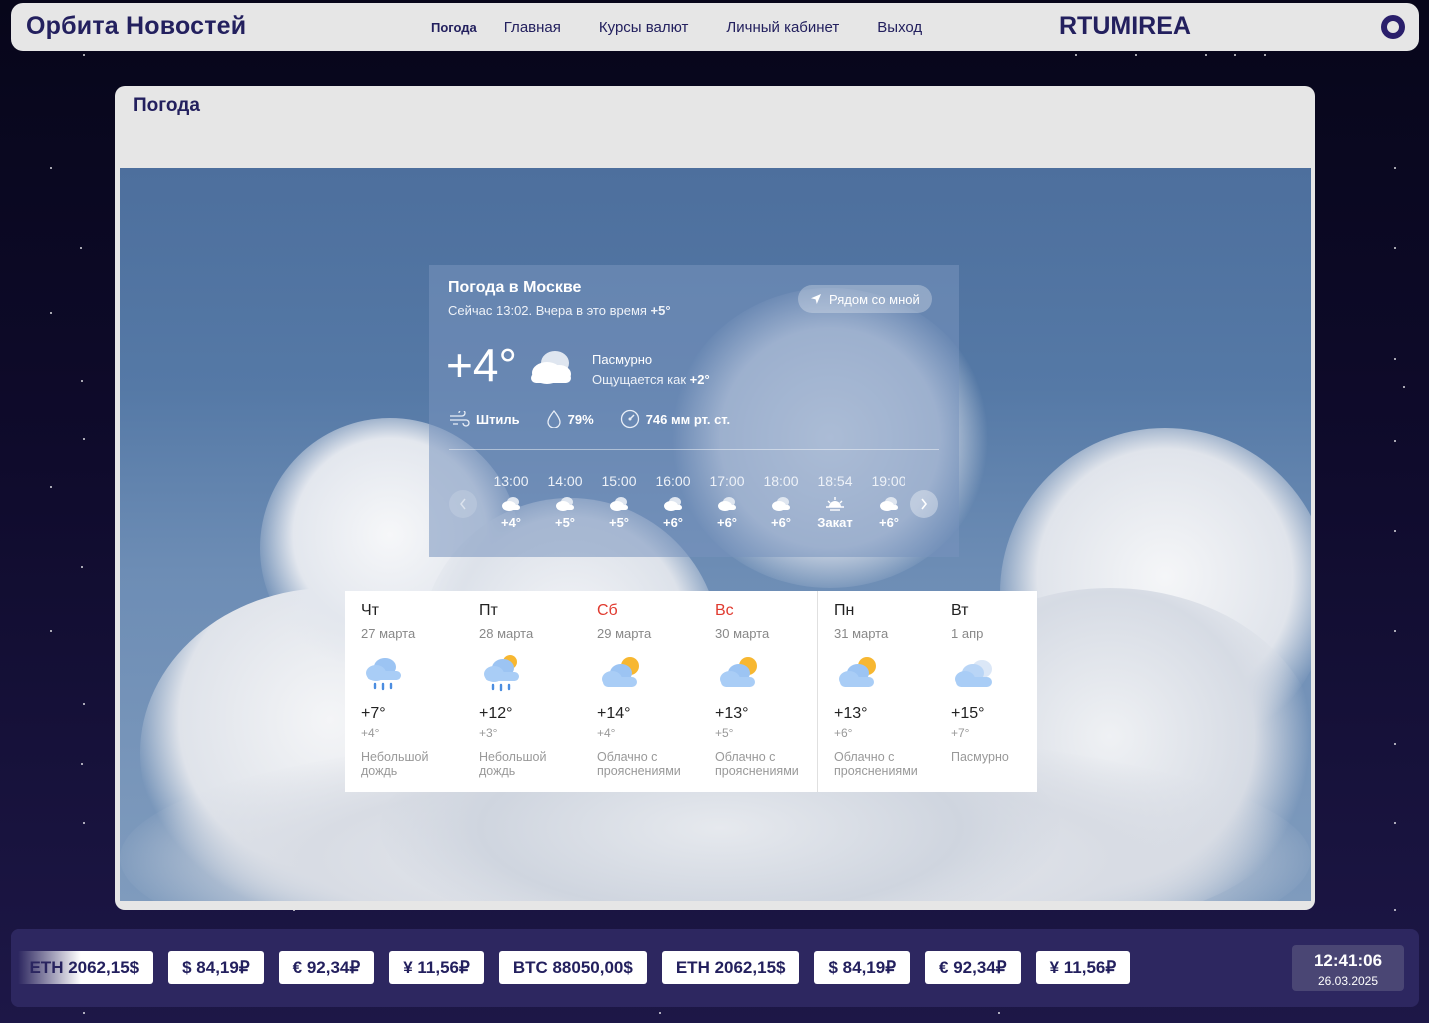 Image resolution: width=1429 pixels, height=1023 pixels. I want to click on hourly-item: 15:00 +5°, so click(619, 505).